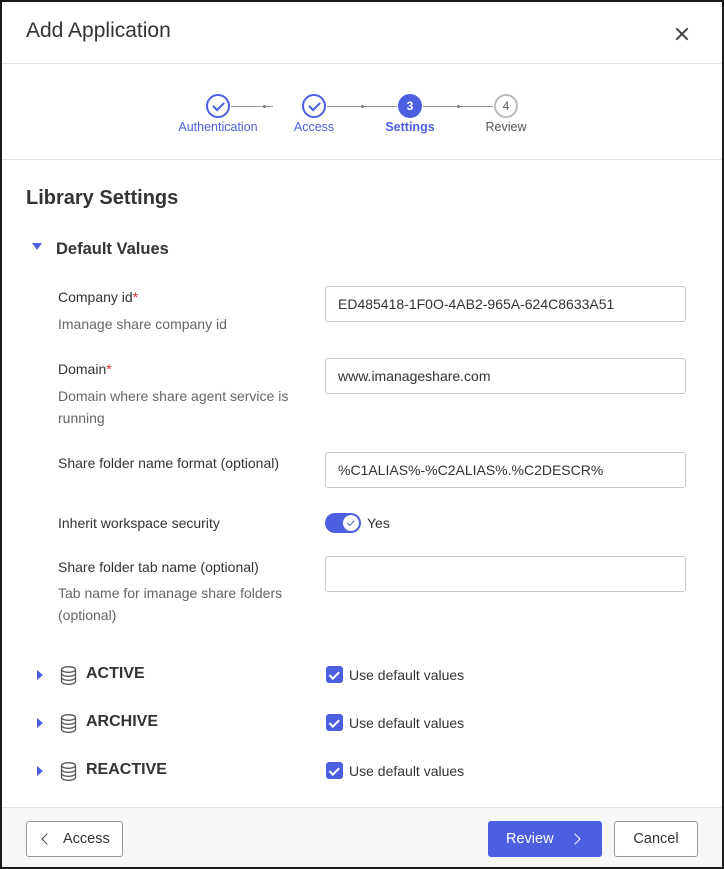 This screenshot has height=869, width=724. What do you see at coordinates (505, 376) in the screenshot?
I see `domain-input` at bounding box center [505, 376].